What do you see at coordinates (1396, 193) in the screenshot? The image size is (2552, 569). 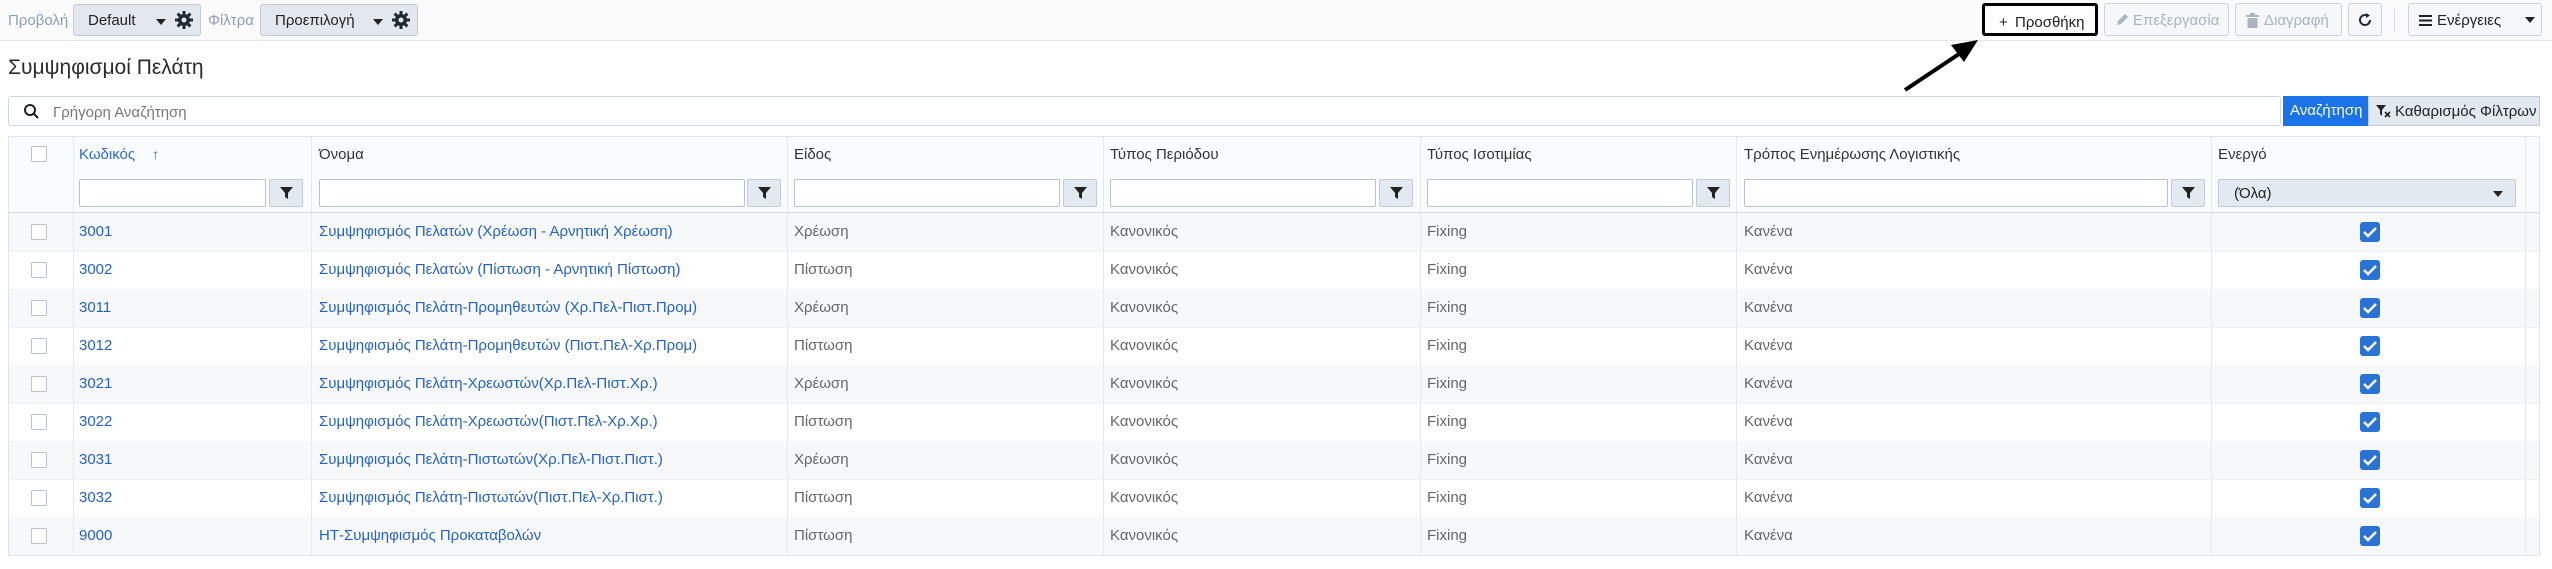 I see `filter-button-period-type` at bounding box center [1396, 193].